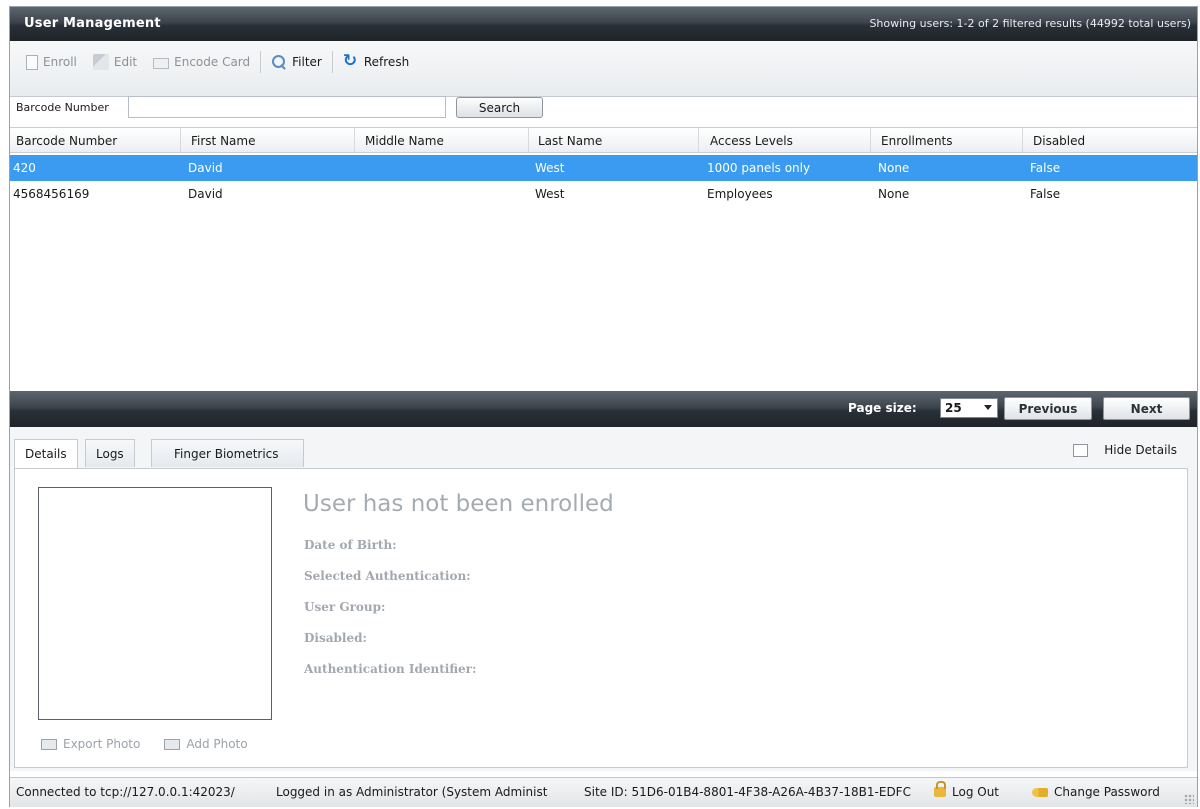 Image resolution: width=1200 pixels, height=809 pixels. What do you see at coordinates (1146, 408) in the screenshot?
I see `next-page-button: Next` at bounding box center [1146, 408].